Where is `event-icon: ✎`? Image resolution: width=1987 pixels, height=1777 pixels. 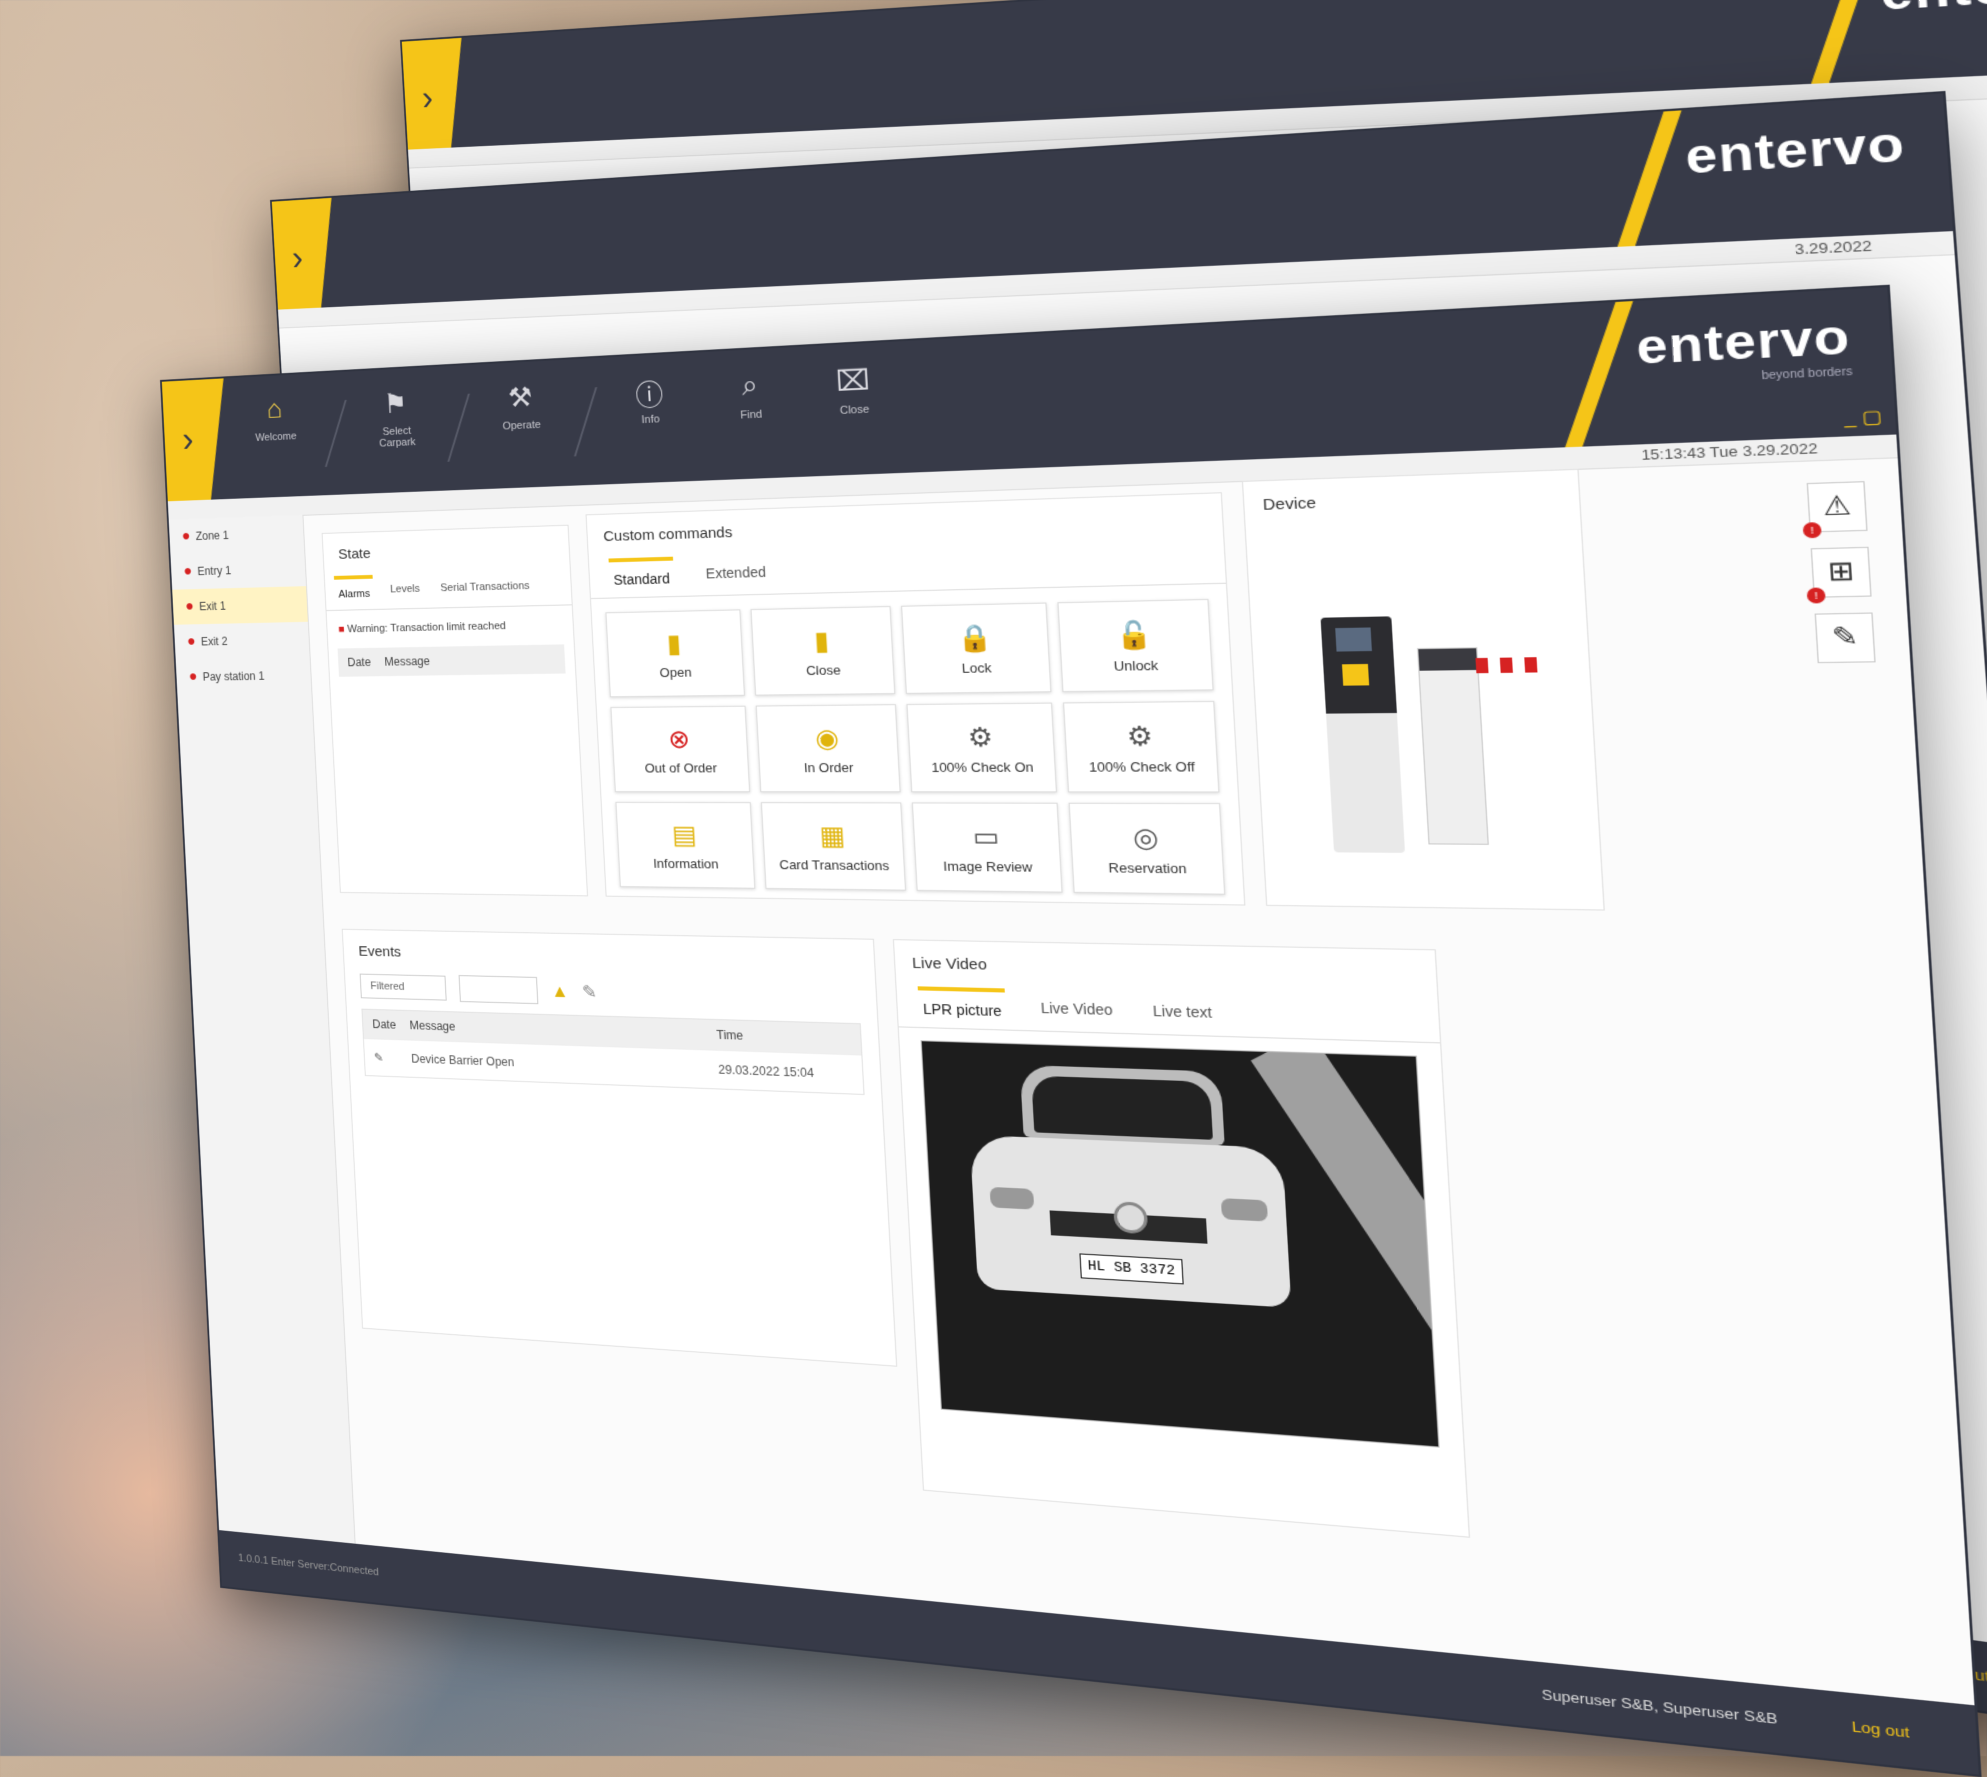 event-icon: ✎ is located at coordinates (378, 1057).